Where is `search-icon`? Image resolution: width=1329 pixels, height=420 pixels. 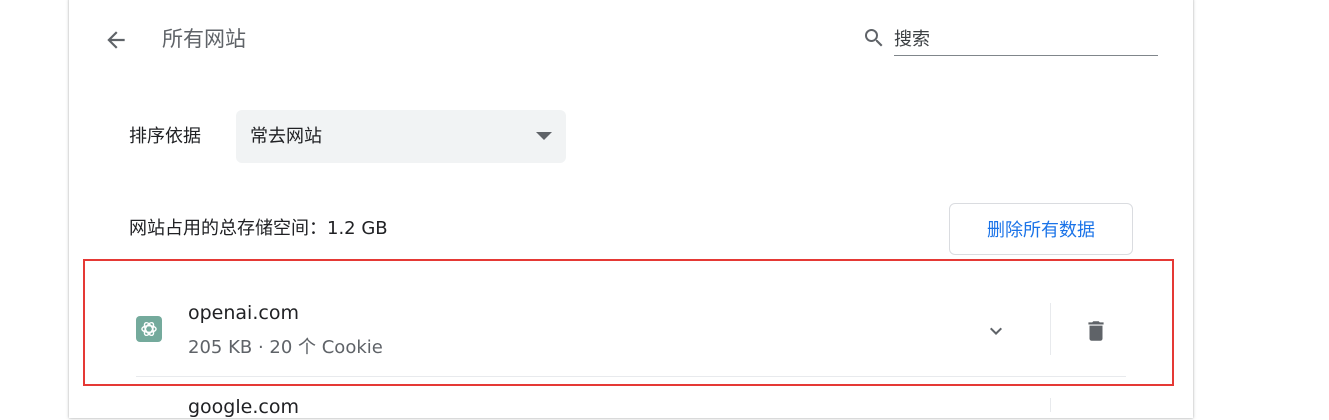
search-icon is located at coordinates (874, 38).